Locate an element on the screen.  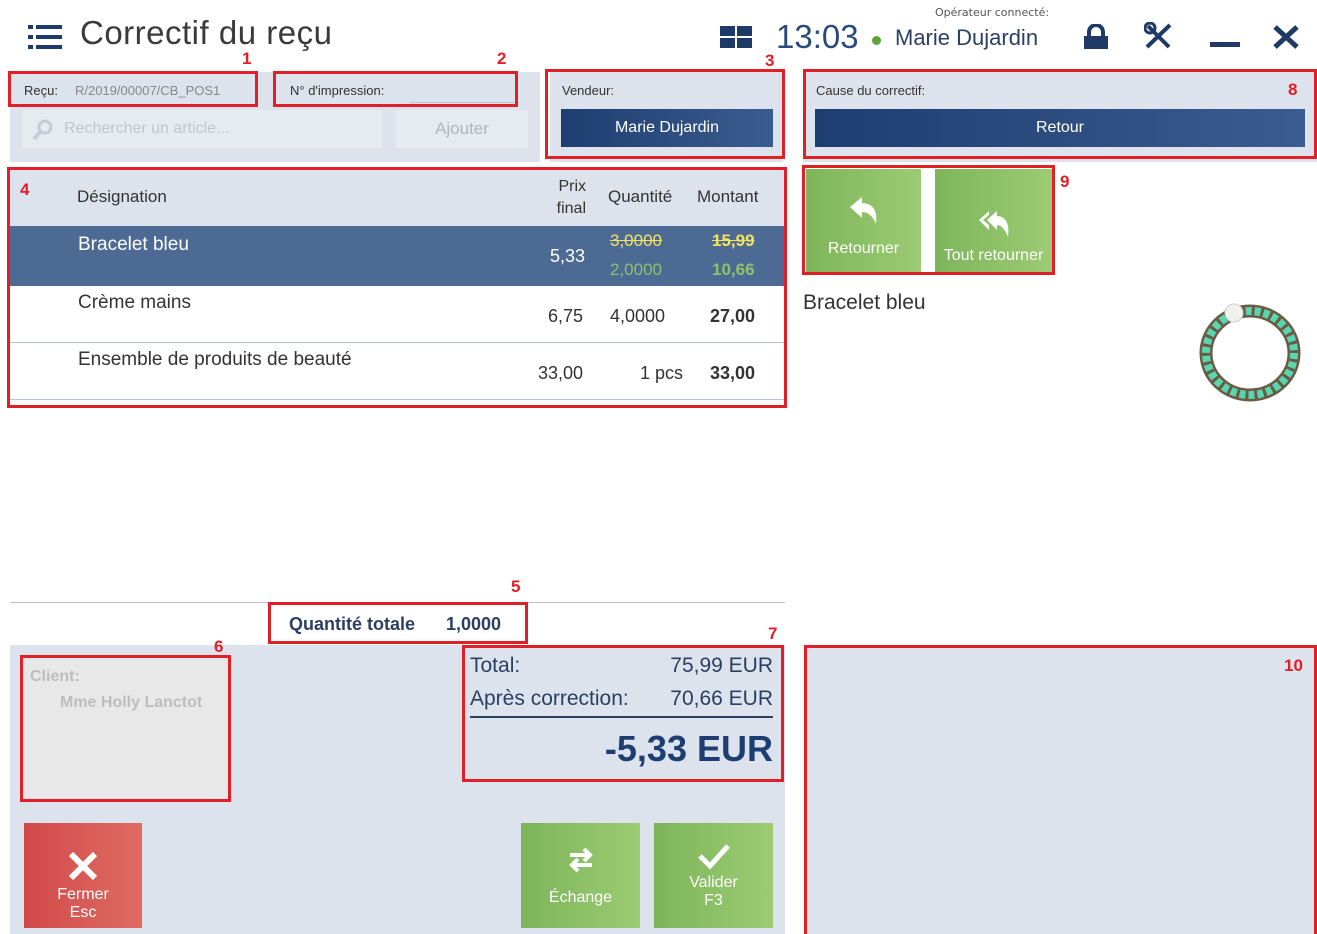
close-icon is located at coordinates (1286, 37).